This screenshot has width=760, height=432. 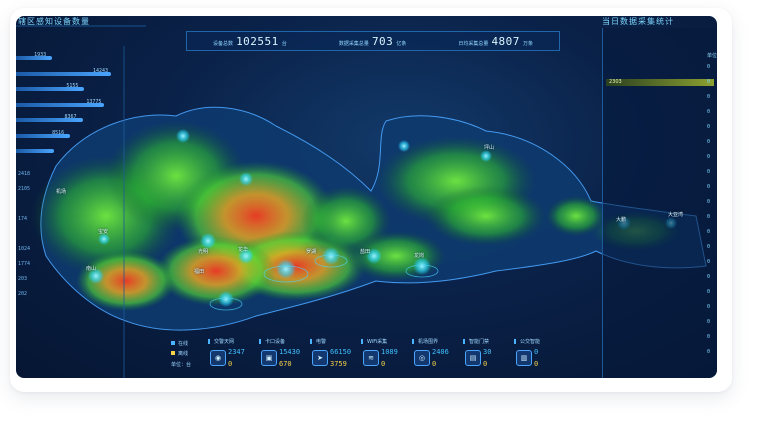 What do you see at coordinates (419, 255) in the screenshot?
I see `city-label: 龙岗` at bounding box center [419, 255].